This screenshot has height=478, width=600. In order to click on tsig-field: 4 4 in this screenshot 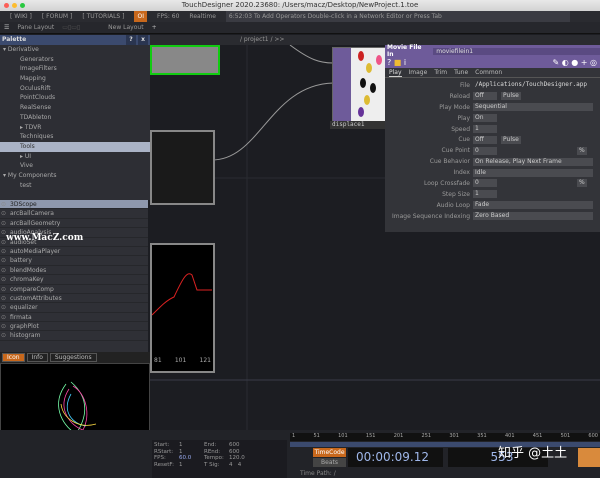, I will do `click(241, 465)`.